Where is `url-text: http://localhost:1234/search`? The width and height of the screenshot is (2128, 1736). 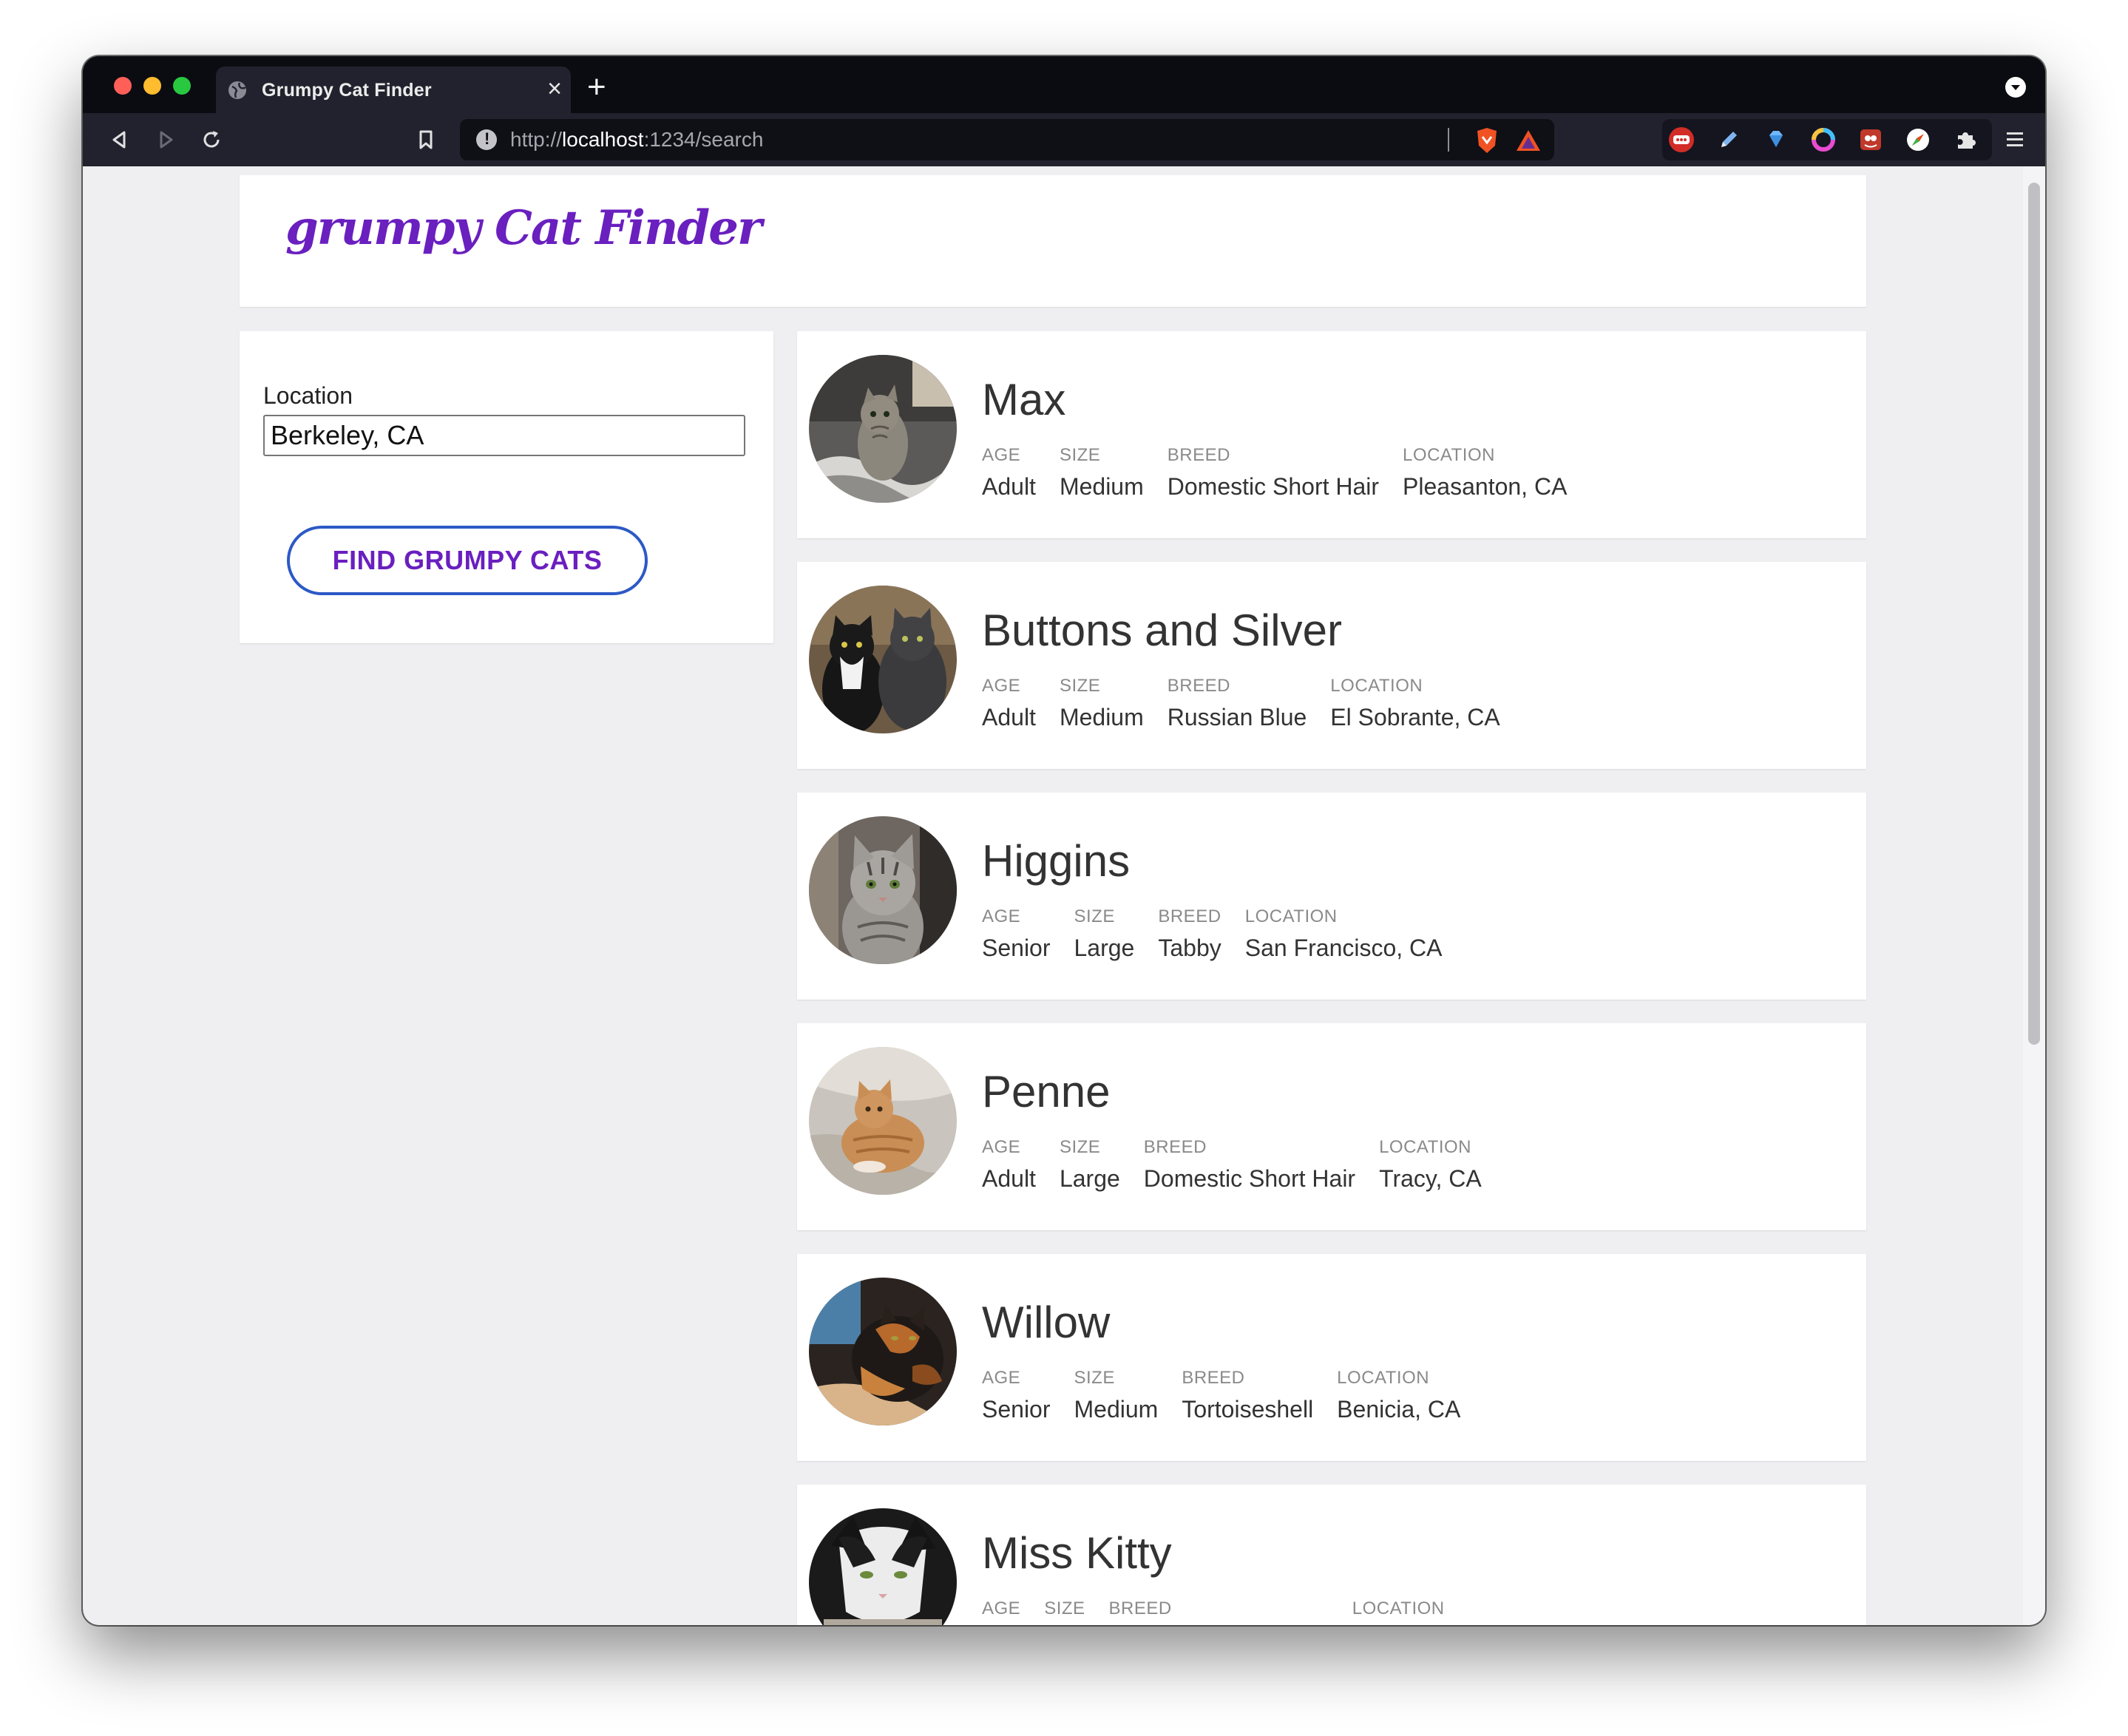 url-text: http://localhost:1234/search is located at coordinates (637, 139).